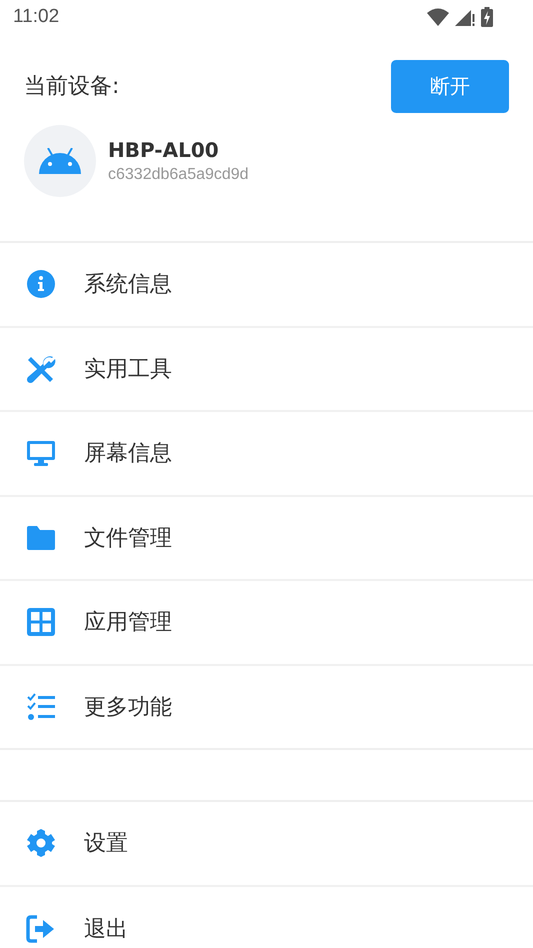 This screenshot has height=948, width=533. What do you see at coordinates (41, 284) in the screenshot?
I see `info-icon` at bounding box center [41, 284].